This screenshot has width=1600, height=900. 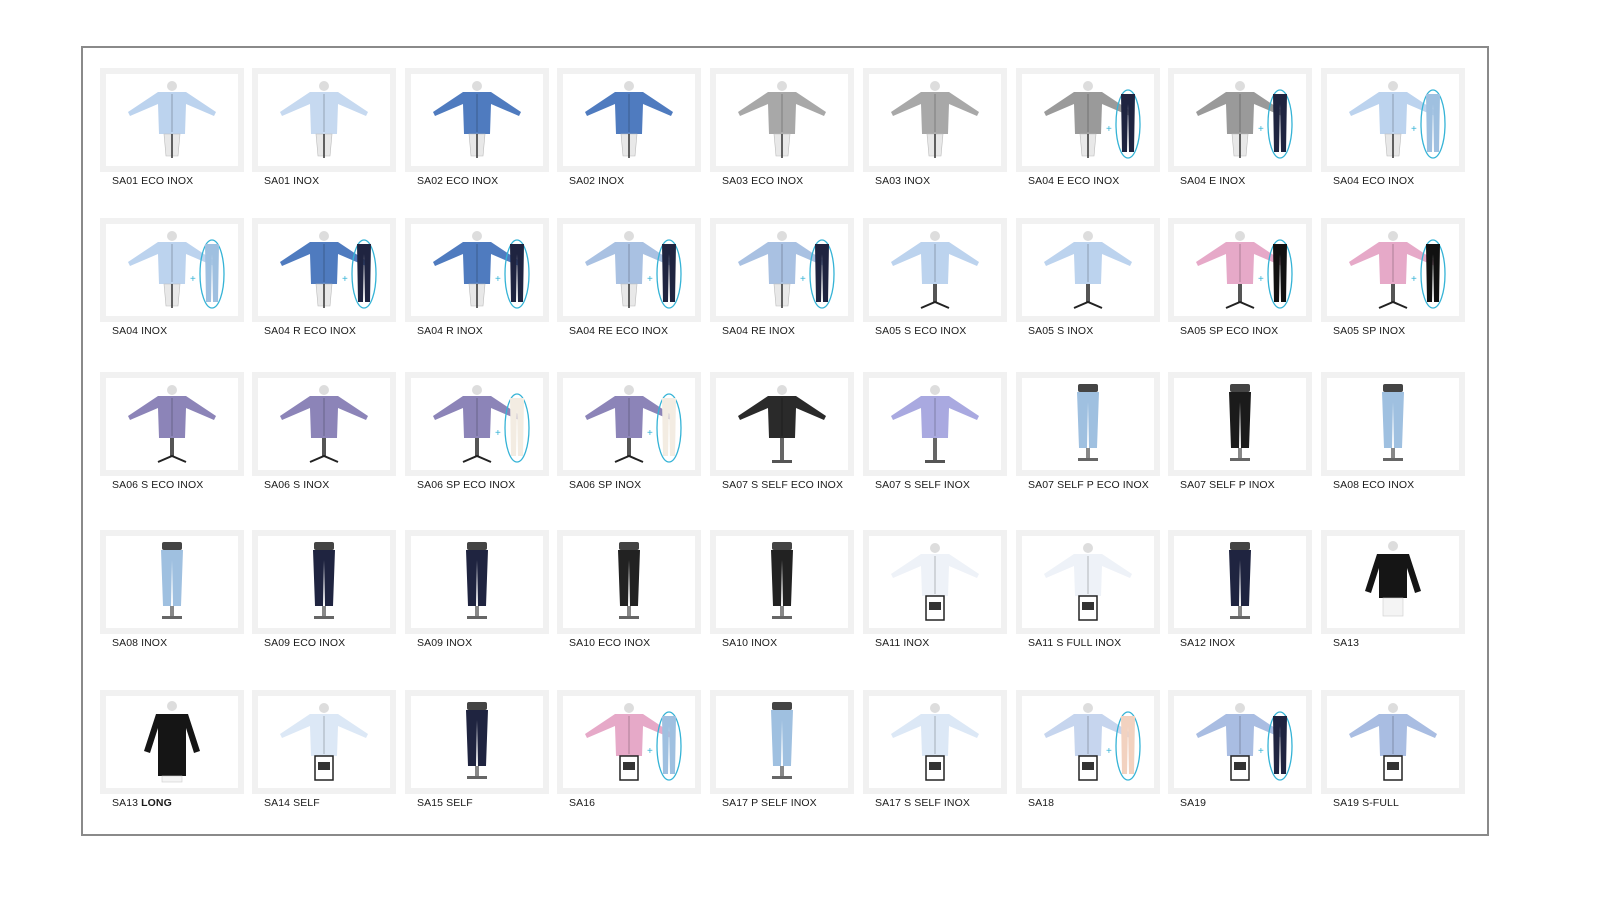 What do you see at coordinates (750, 643) in the screenshot?
I see `product-label-text: SA10 INOX` at bounding box center [750, 643].